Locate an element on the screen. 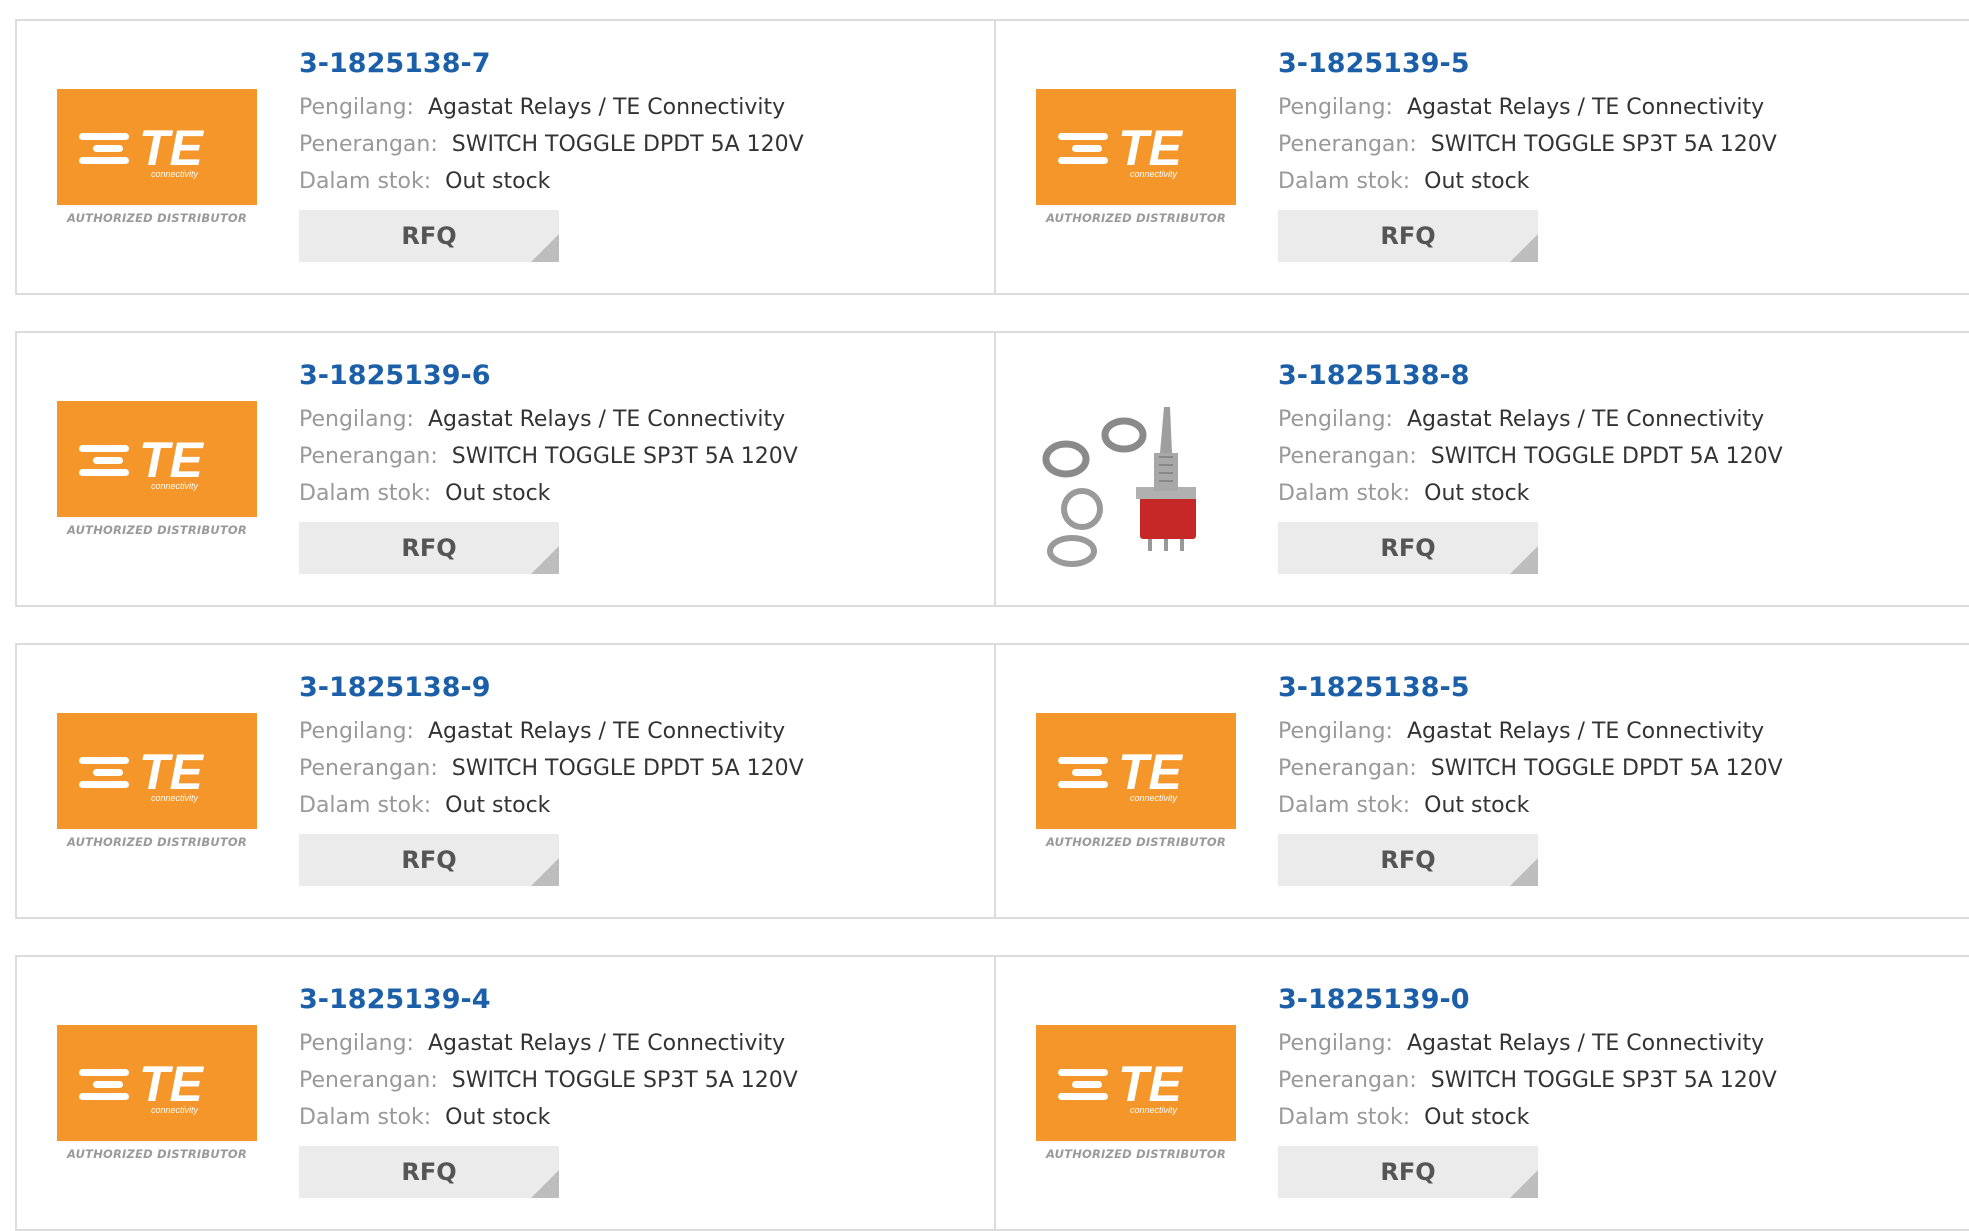 This screenshot has width=1969, height=1231. part-number-link: 3-1825139-5 is located at coordinates (1527, 64).